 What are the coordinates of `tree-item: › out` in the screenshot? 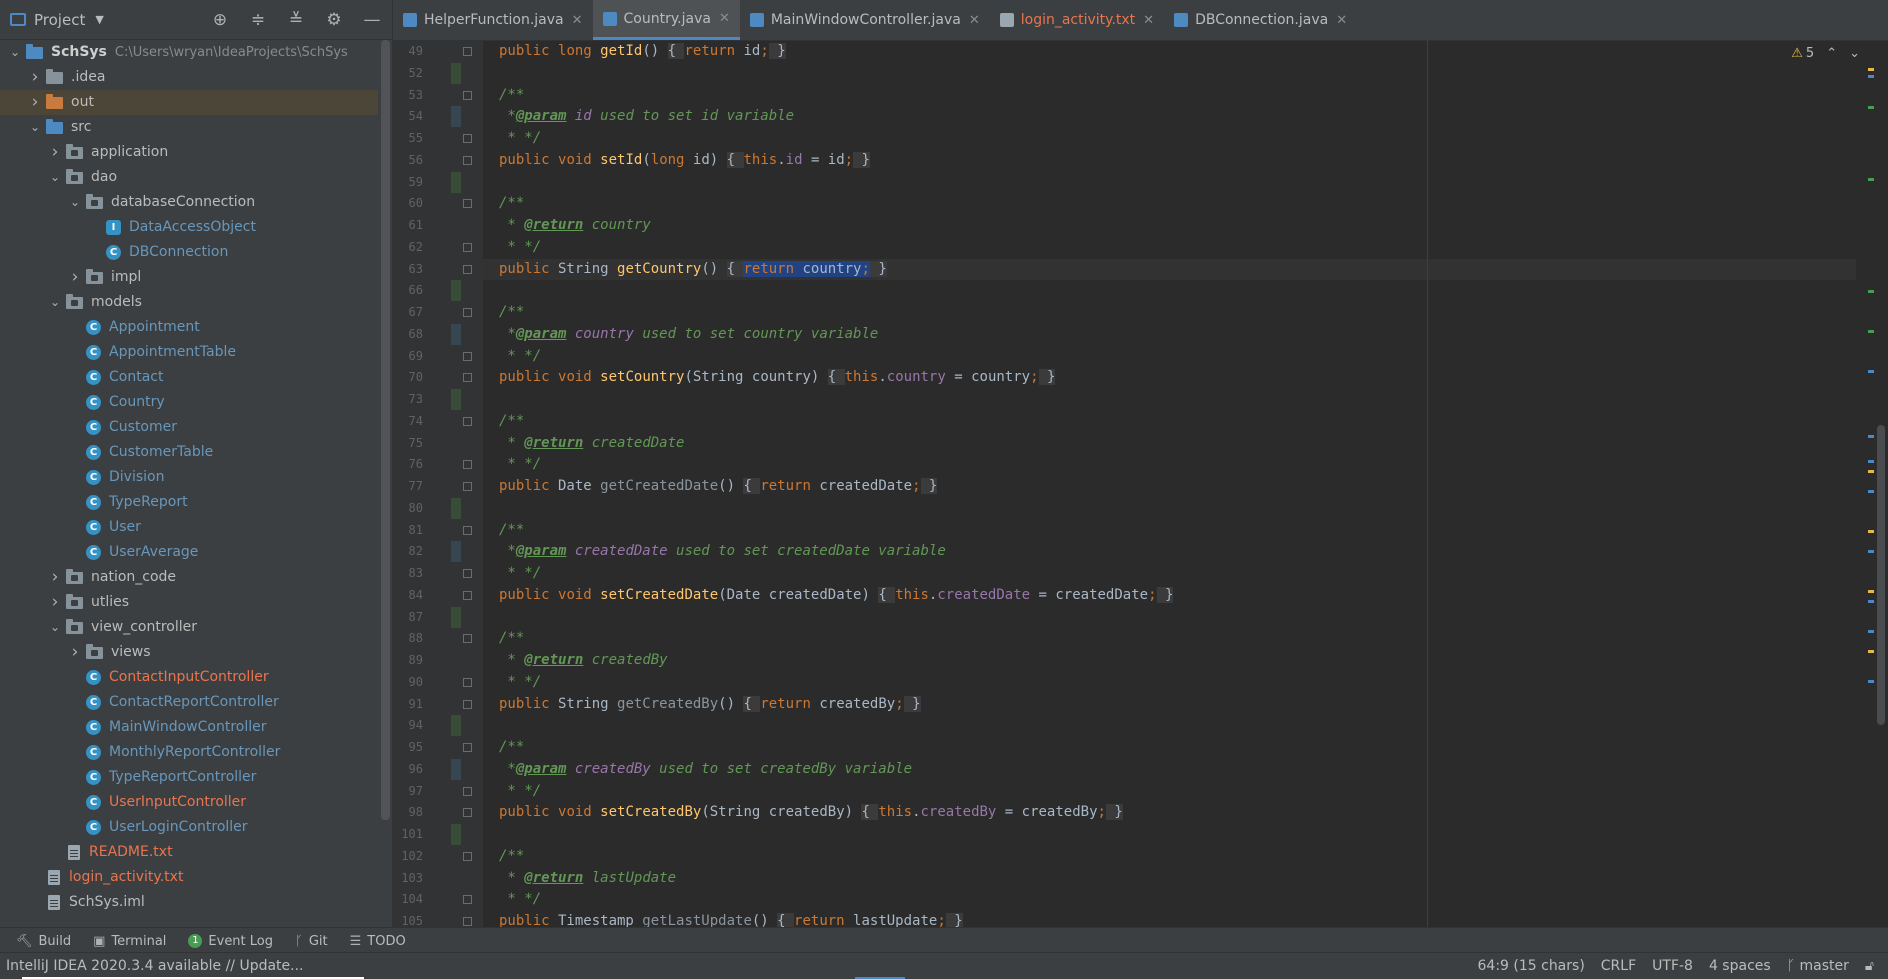 It's located at (189, 102).